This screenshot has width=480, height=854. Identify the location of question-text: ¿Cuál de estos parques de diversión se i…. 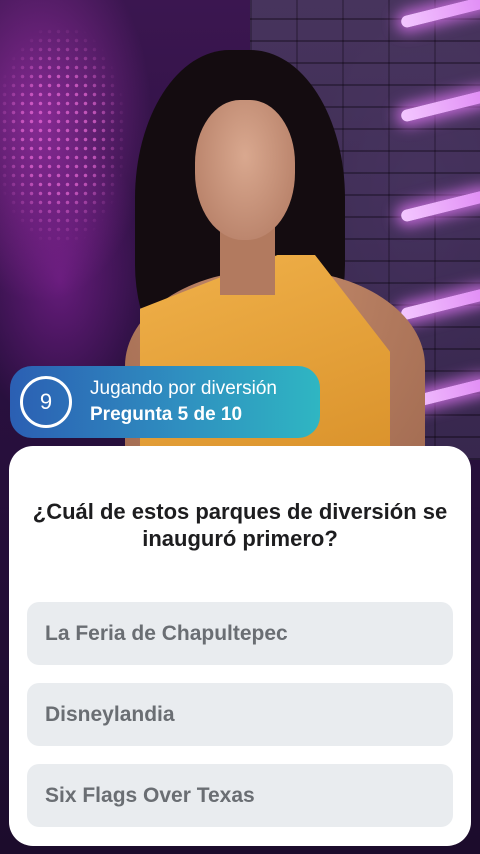
(240, 525).